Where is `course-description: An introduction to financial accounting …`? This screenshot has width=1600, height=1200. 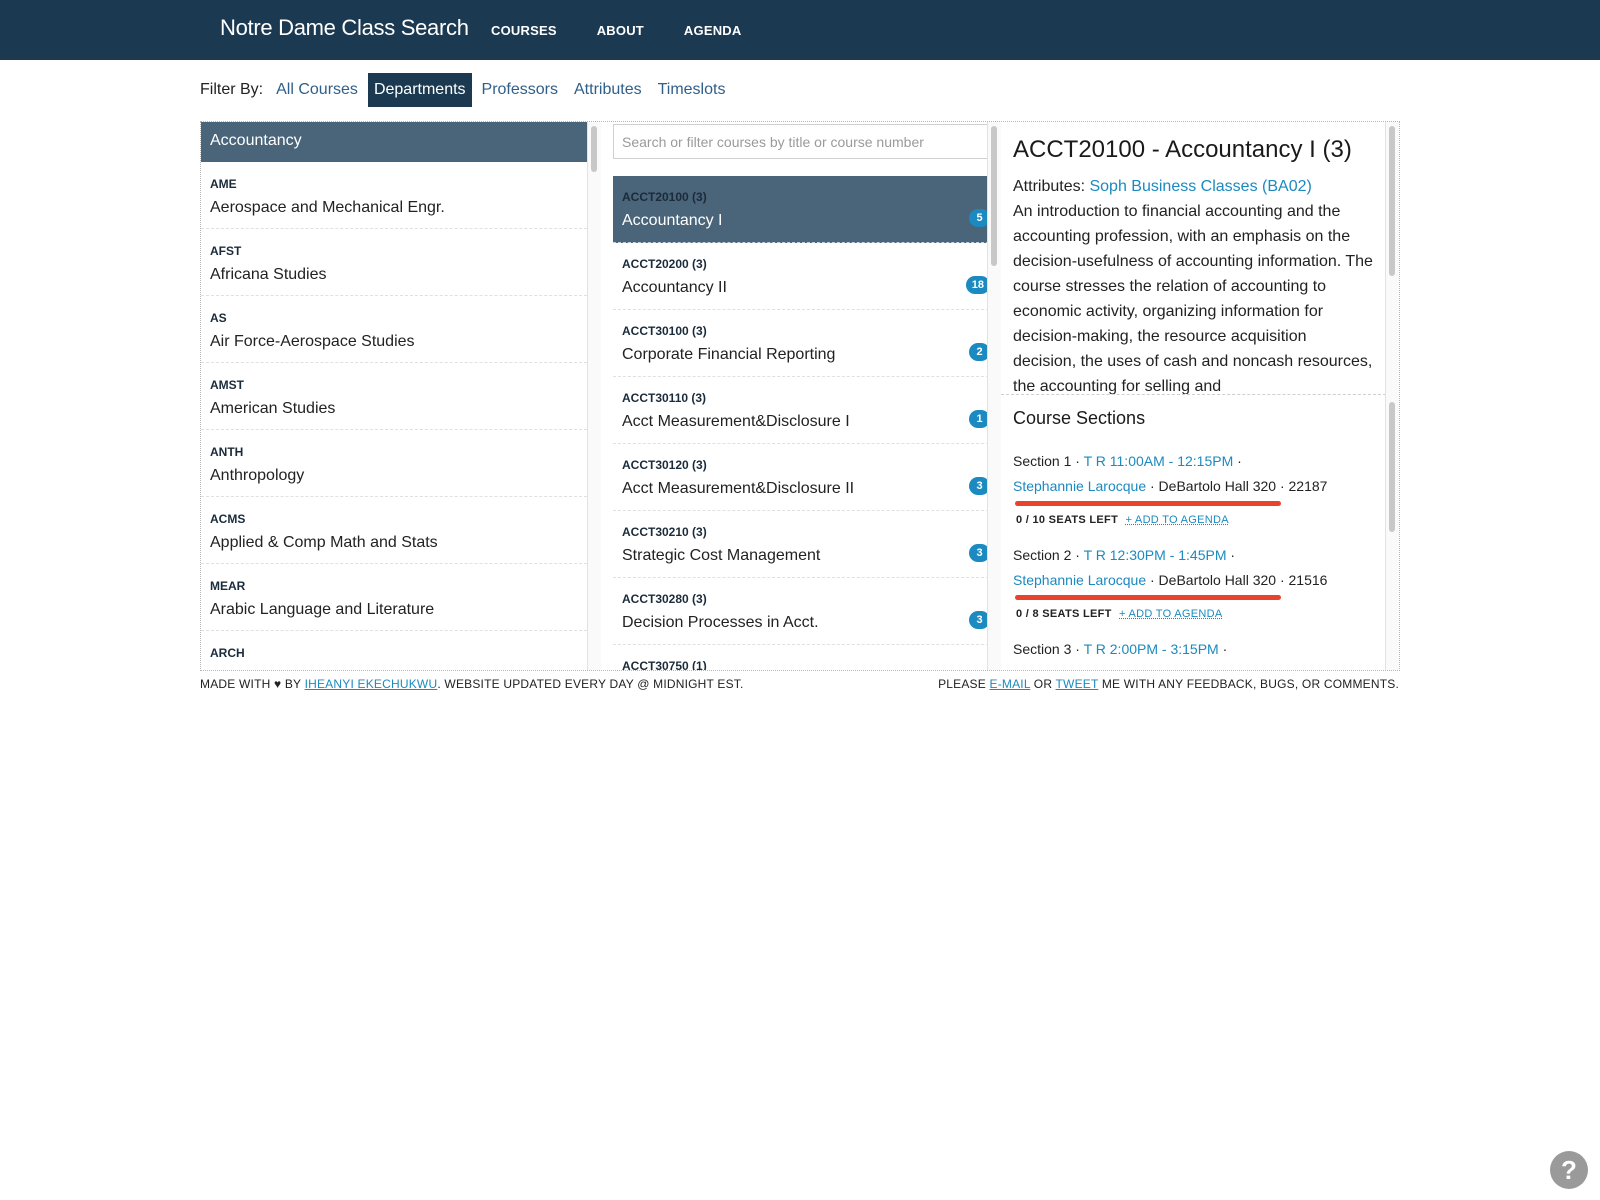 course-description: An introduction to financial accounting … is located at coordinates (1193, 298).